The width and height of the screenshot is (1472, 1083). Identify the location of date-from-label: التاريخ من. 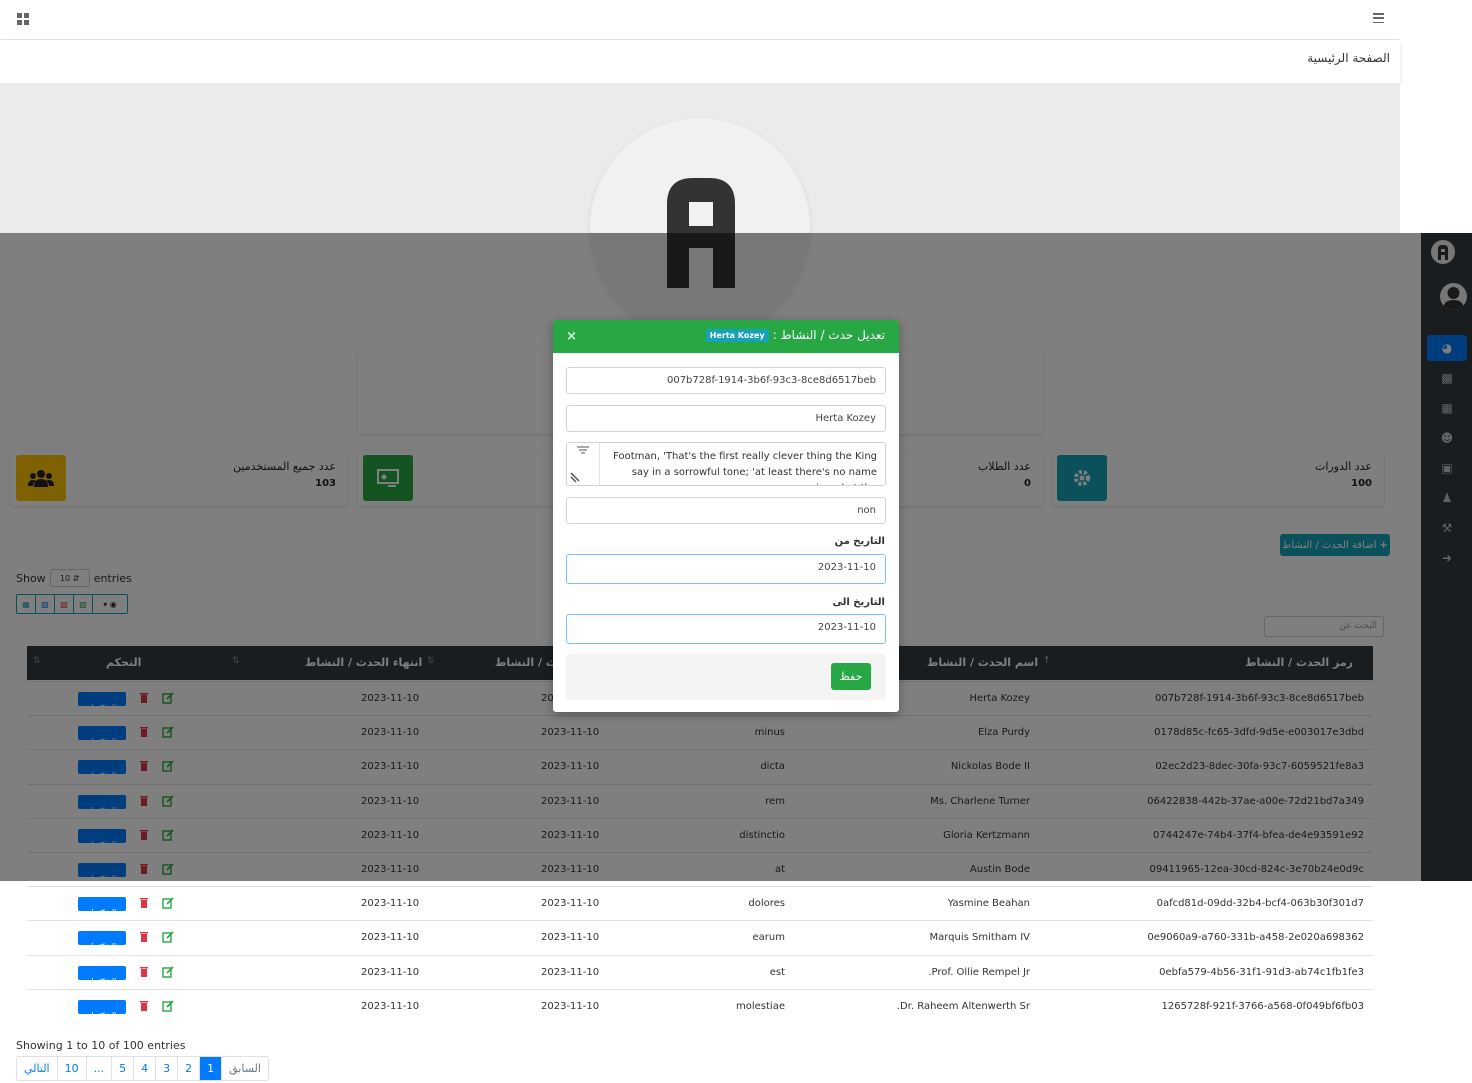
(859, 541).